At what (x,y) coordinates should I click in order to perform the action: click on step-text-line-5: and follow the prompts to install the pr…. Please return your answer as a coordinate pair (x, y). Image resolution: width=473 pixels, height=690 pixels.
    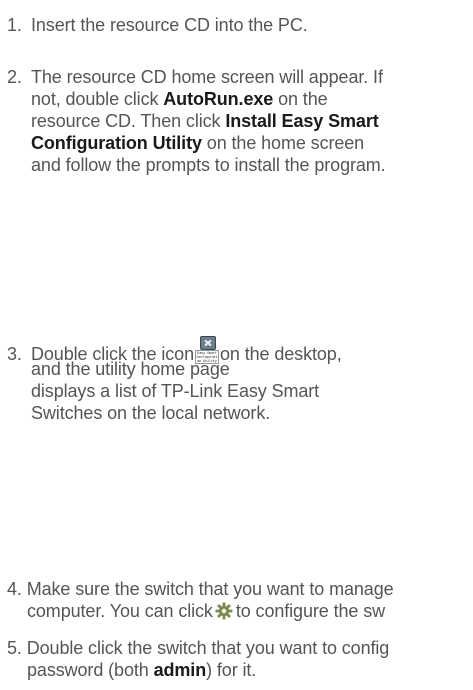
    Looking at the image, I should click on (208, 165).